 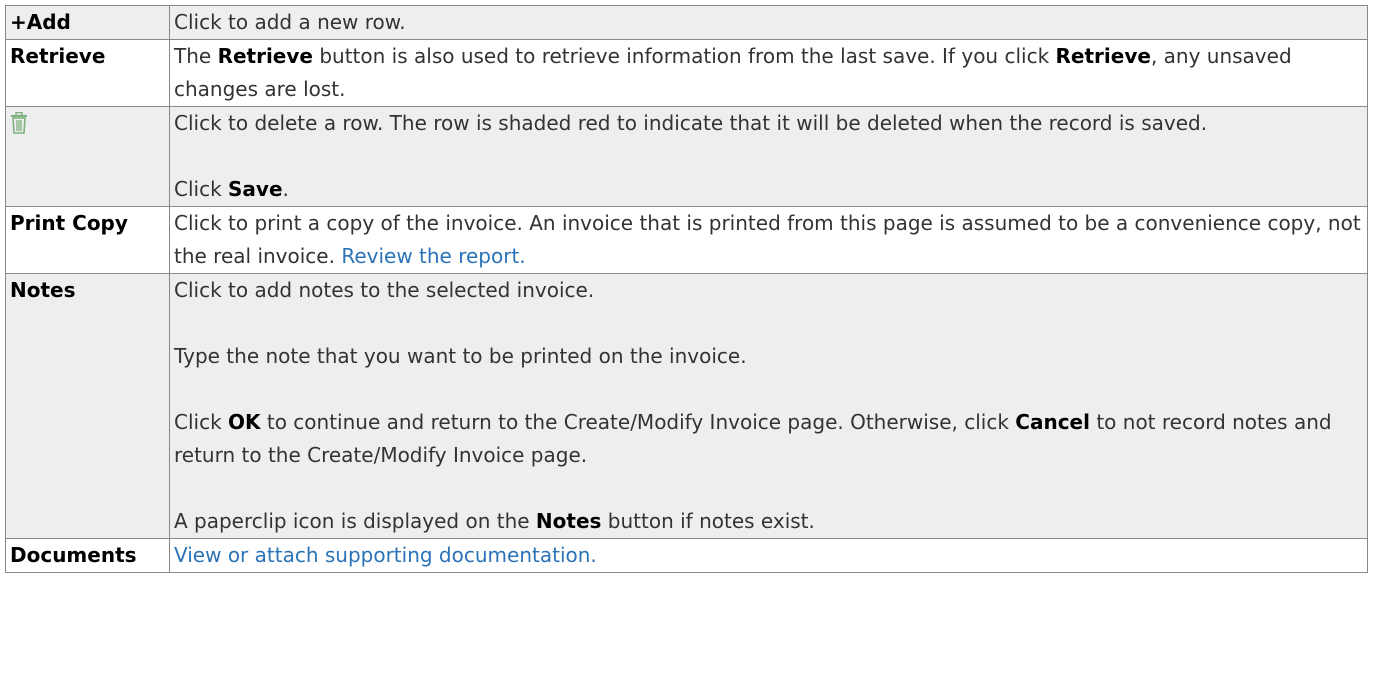 I want to click on retrieve-text-1: The, so click(x=196, y=56).